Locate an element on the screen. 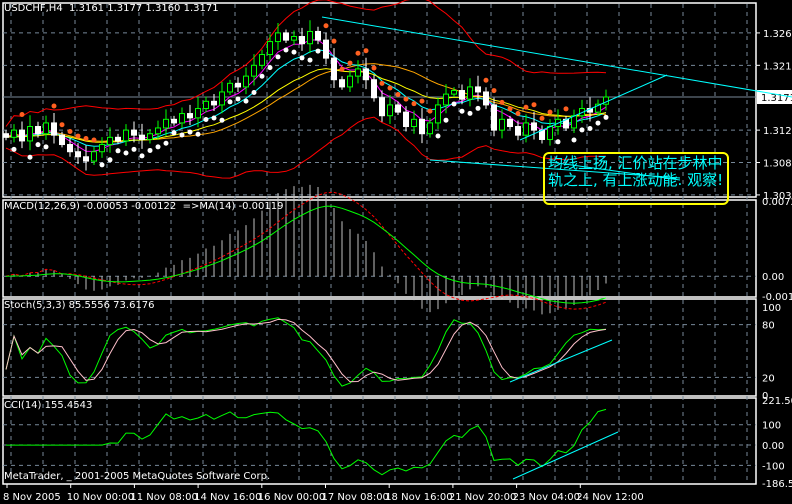 This screenshot has width=792, height=504. high-value: 1.3177 is located at coordinates (125, 8).